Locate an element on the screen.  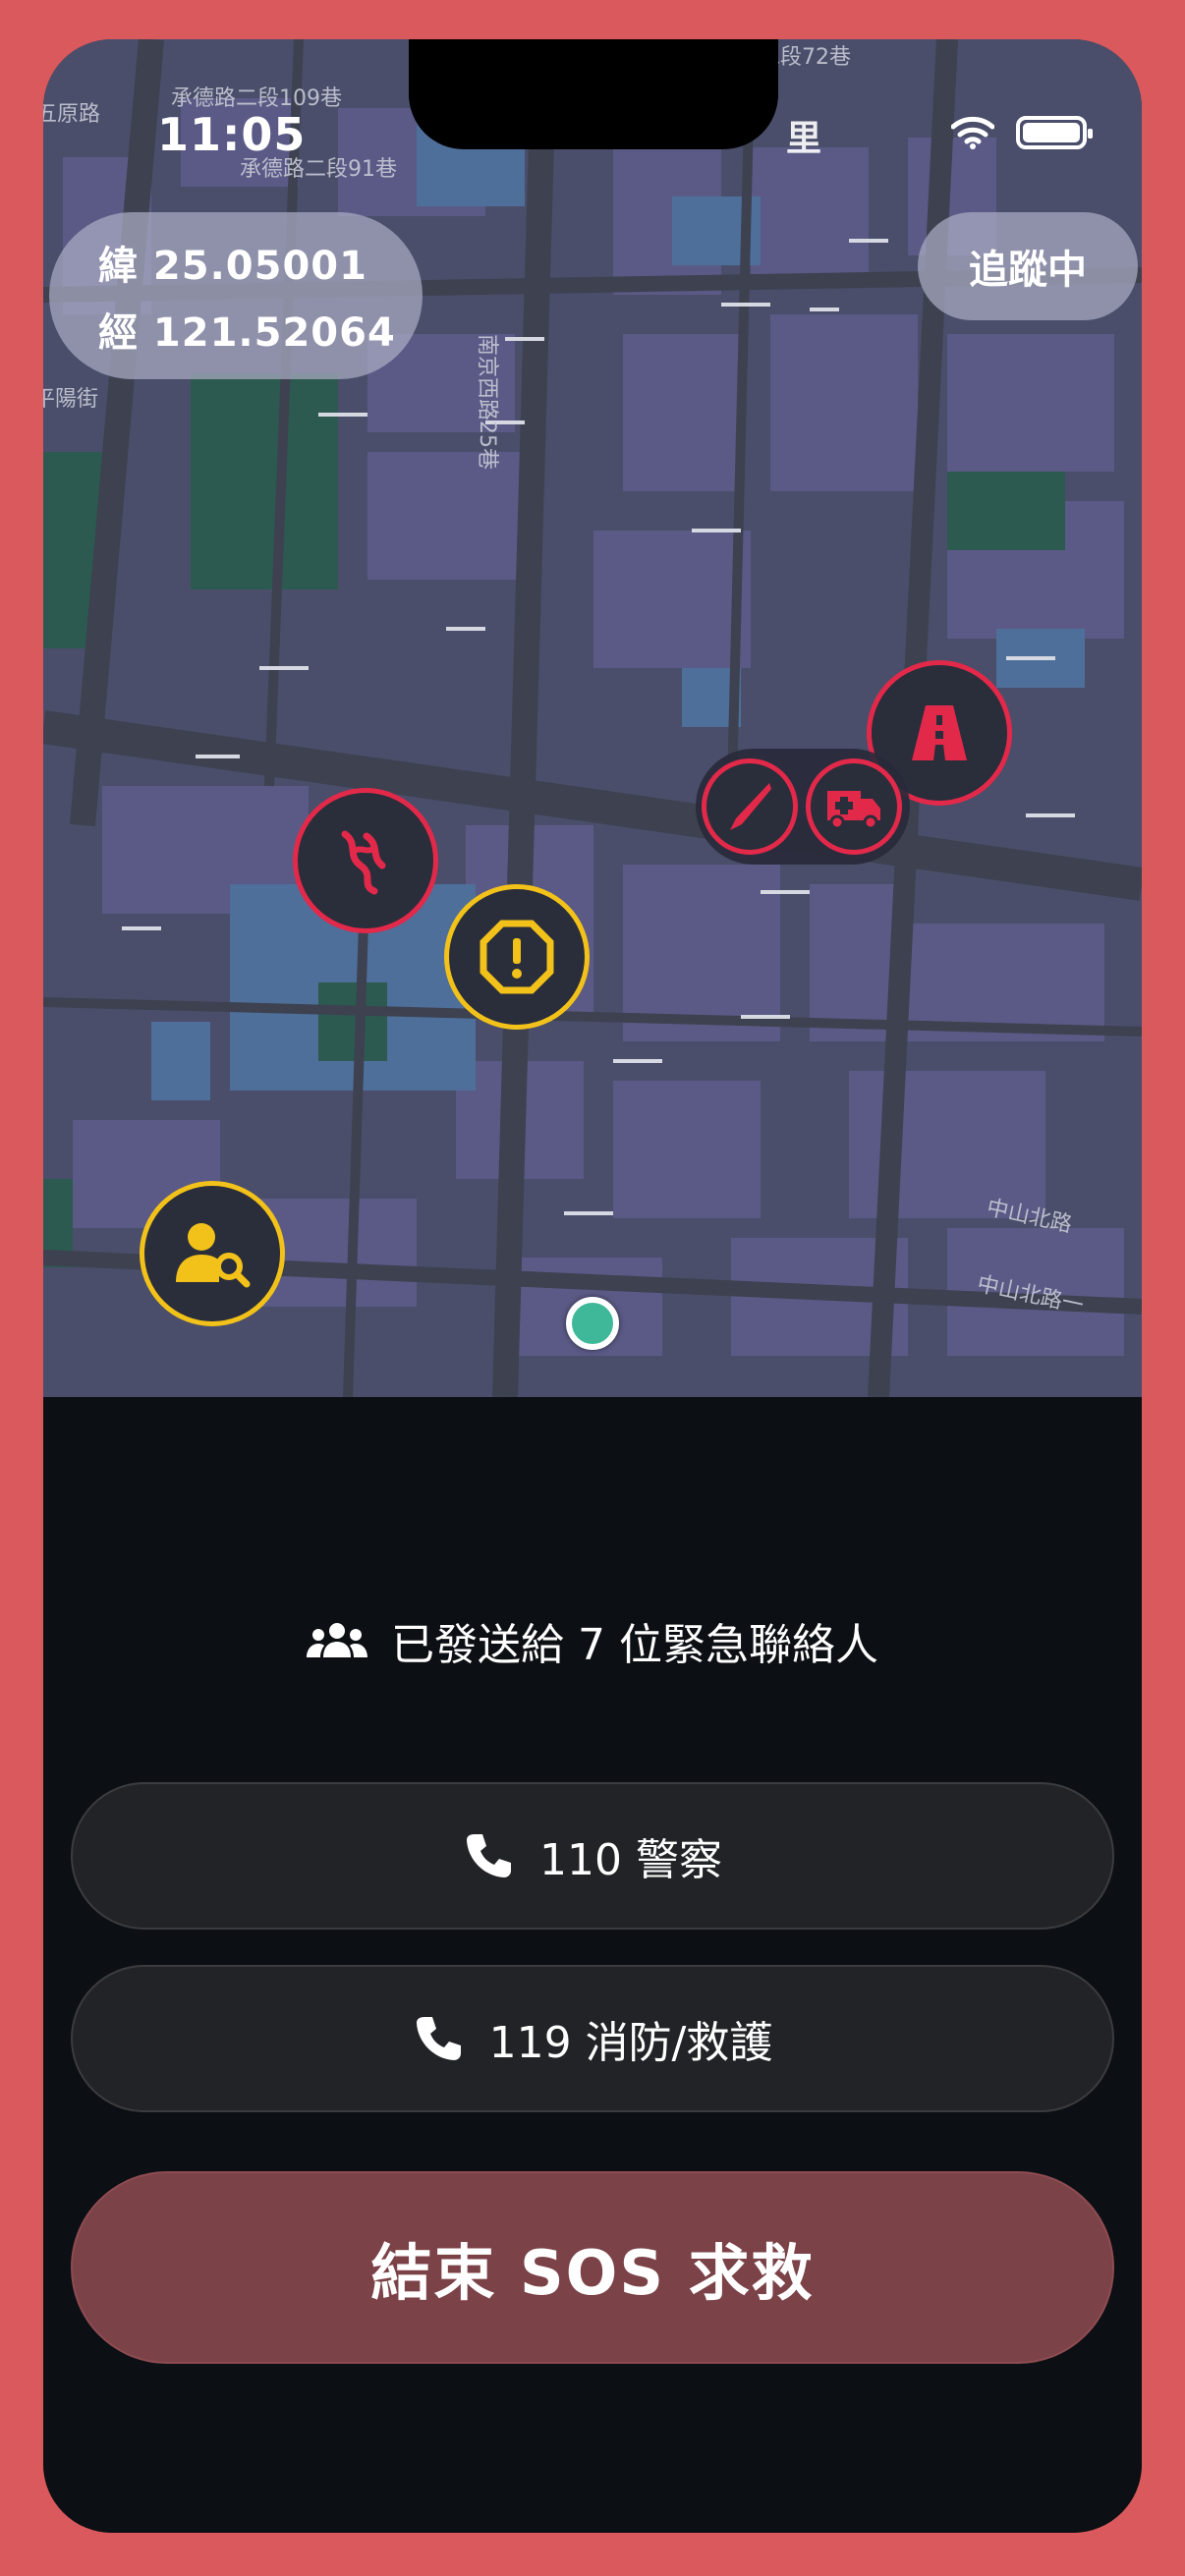
call-police-label: 110 警察 is located at coordinates (631, 1860).